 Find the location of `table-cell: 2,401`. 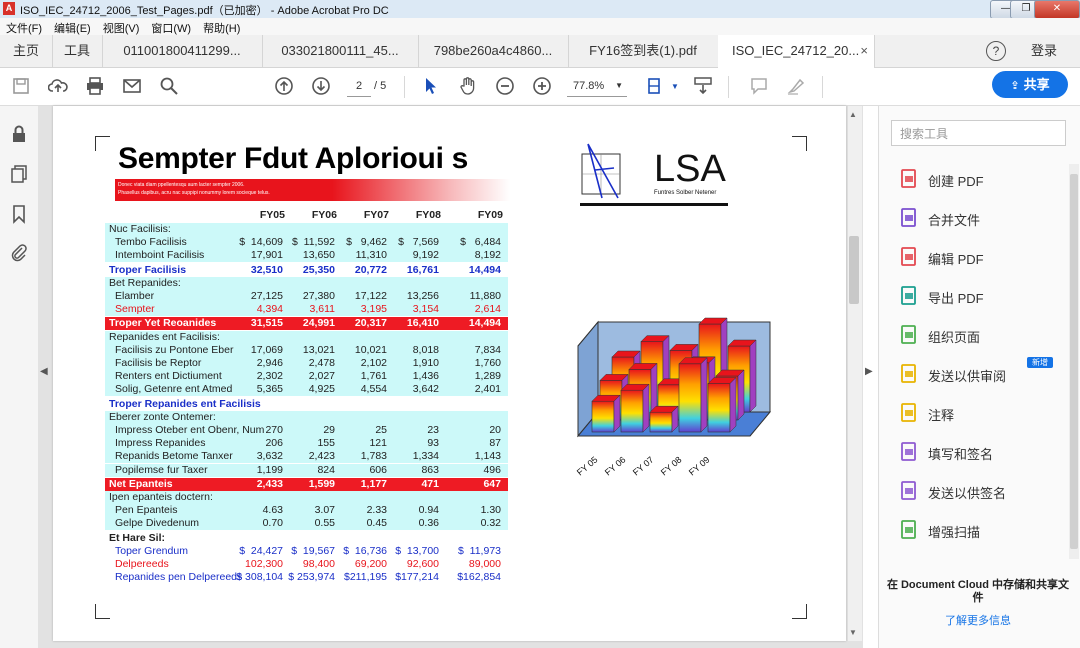

table-cell: 2,401 is located at coordinates (487, 389).